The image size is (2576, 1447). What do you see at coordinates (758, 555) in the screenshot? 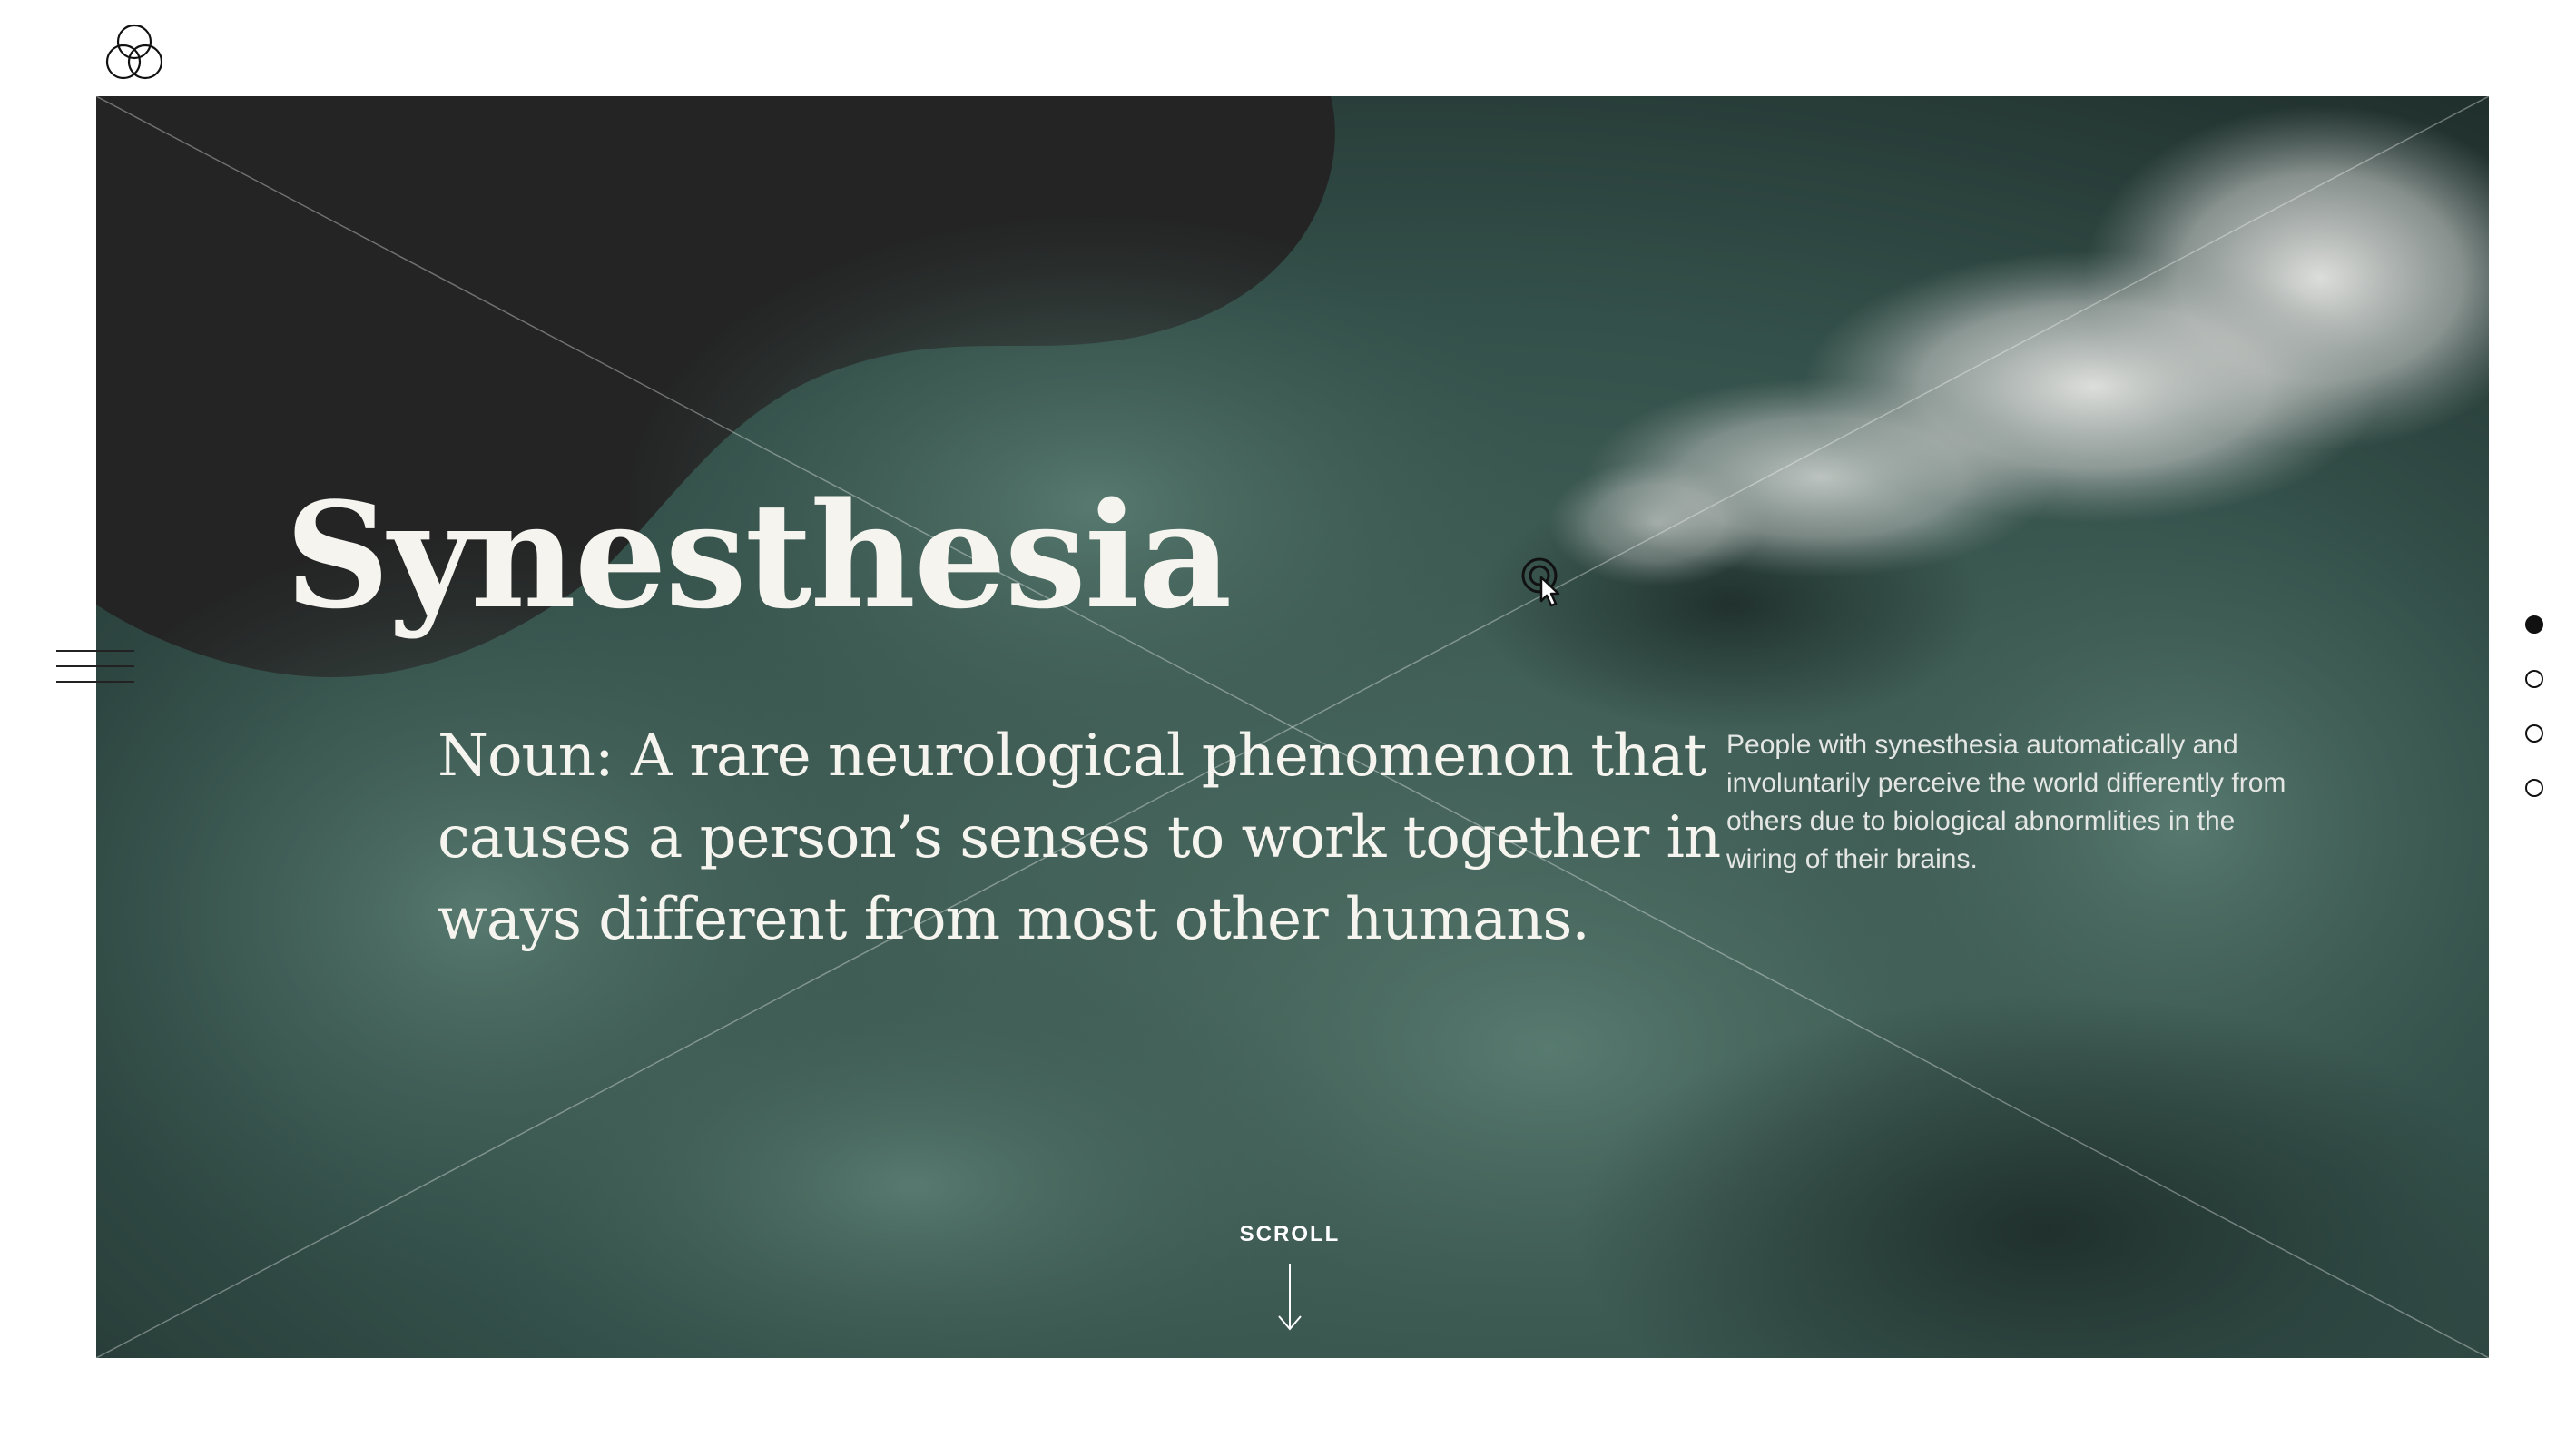
I see `page-title: Synesthesia` at bounding box center [758, 555].